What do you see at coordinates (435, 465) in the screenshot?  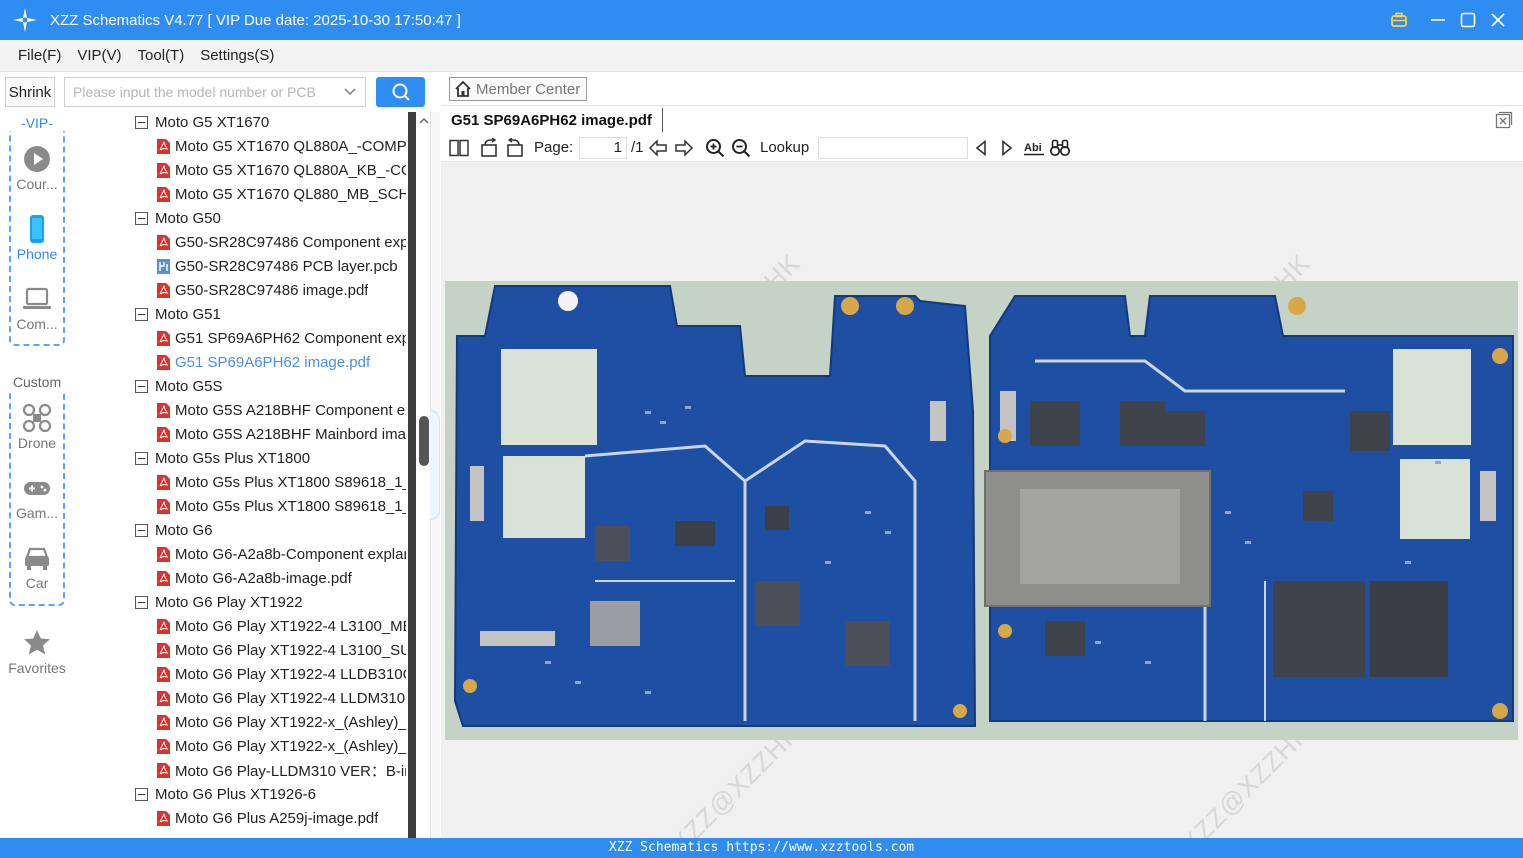 I see `splitter-handle` at bounding box center [435, 465].